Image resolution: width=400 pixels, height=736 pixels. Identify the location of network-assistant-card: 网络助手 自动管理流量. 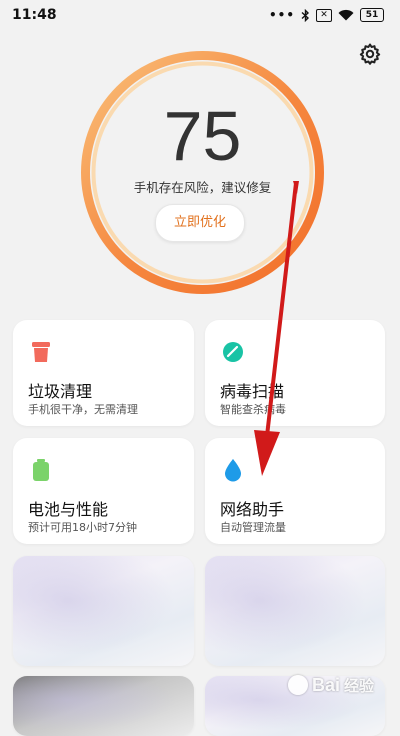
(295, 491).